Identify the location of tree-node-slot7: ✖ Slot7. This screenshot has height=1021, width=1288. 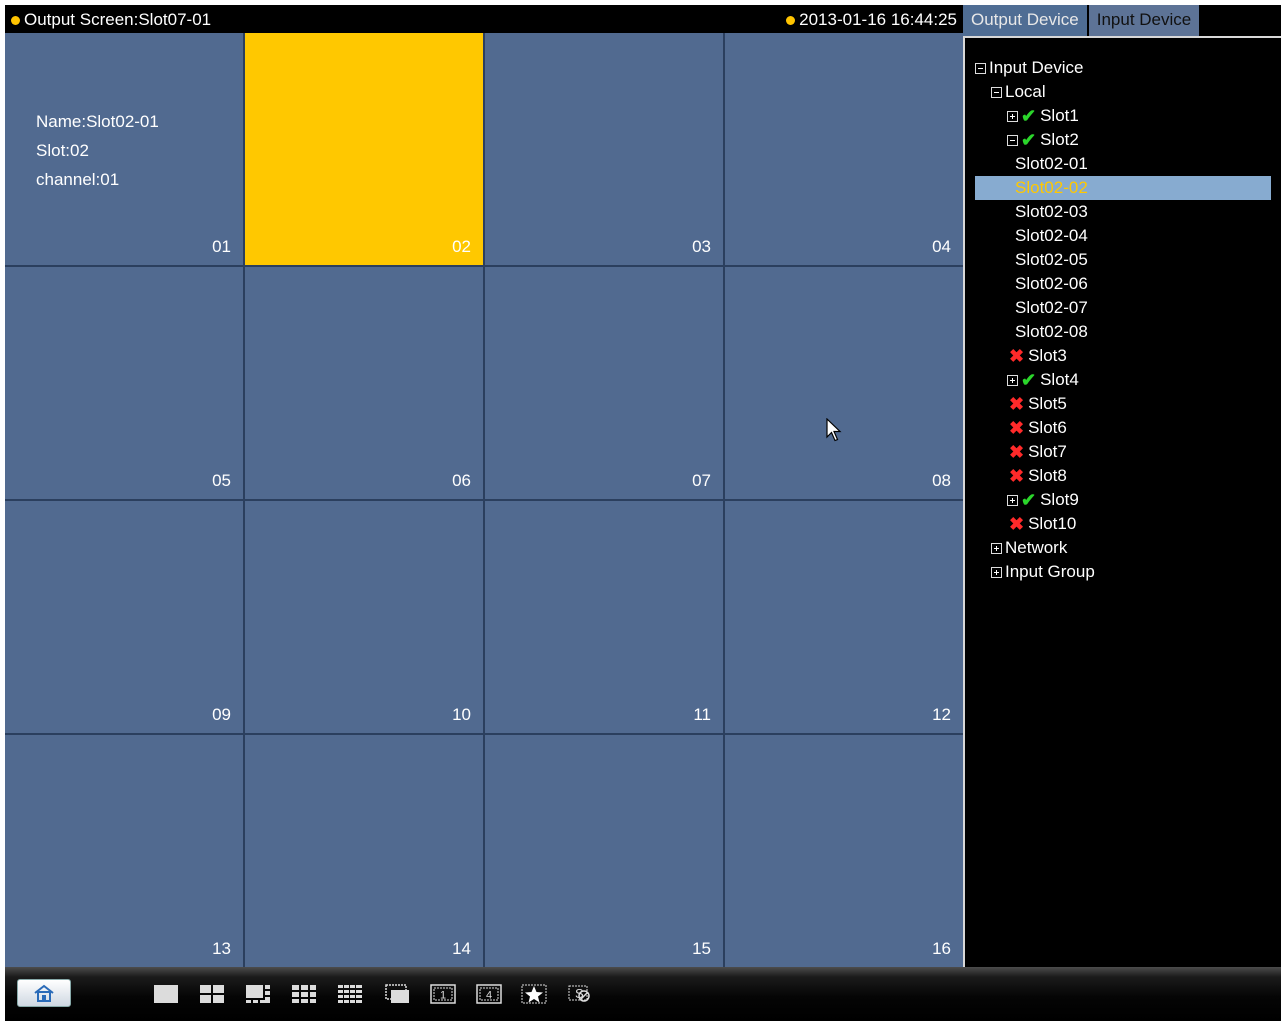
(1123, 452).